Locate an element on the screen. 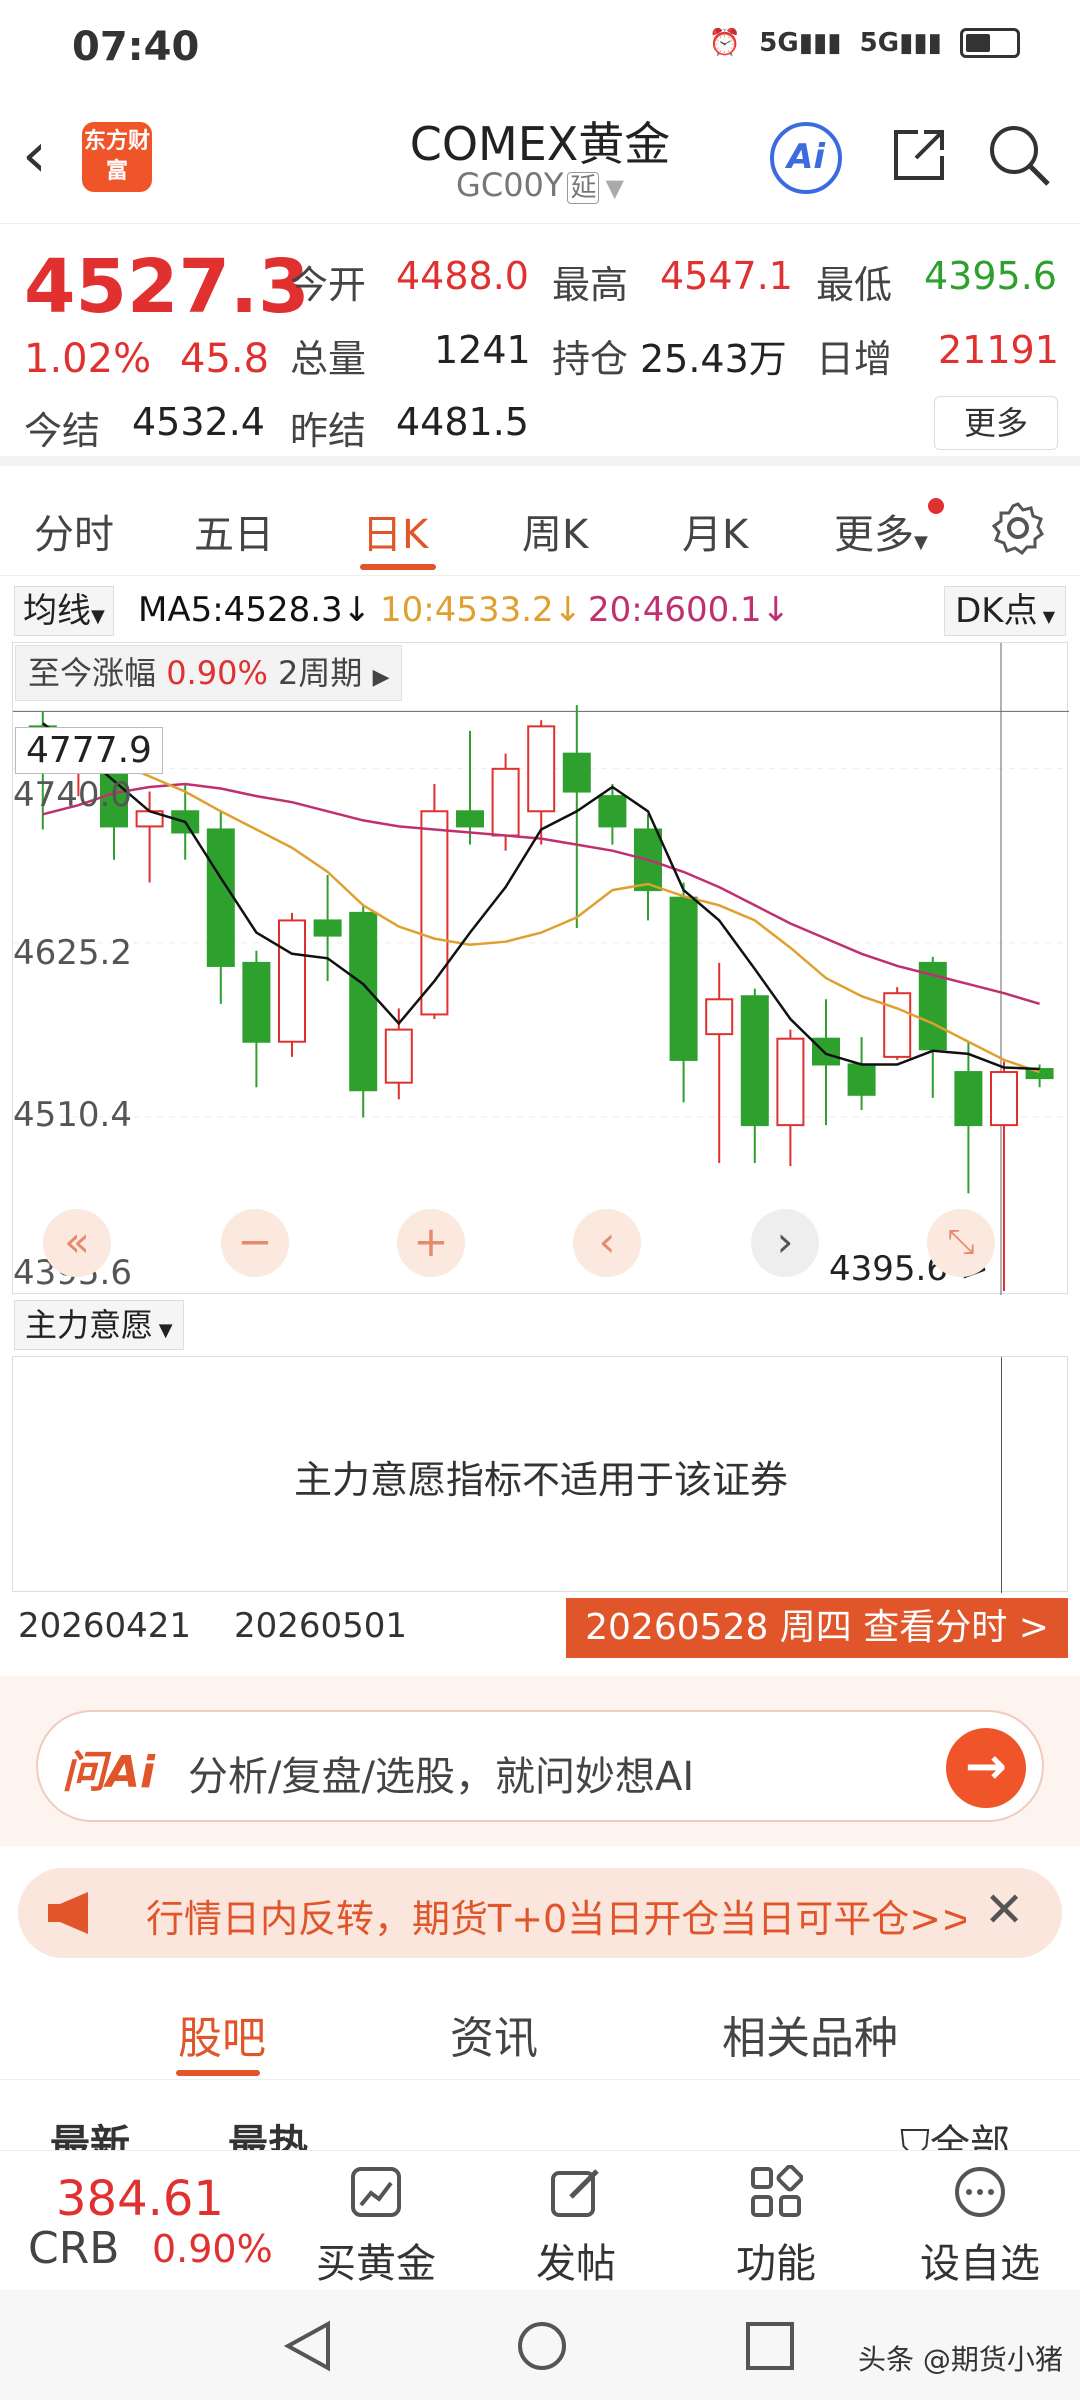 Image resolution: width=1080 pixels, height=2400 pixels. zoom-in-button: + is located at coordinates (431, 1243).